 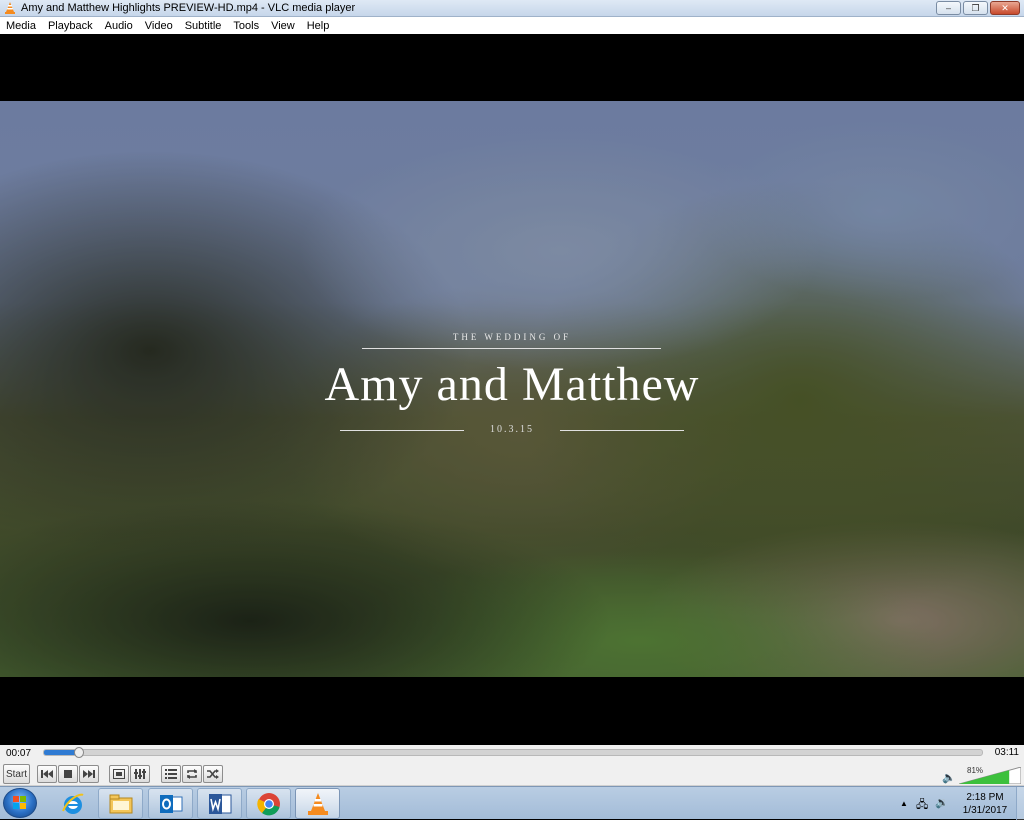 I want to click on next-button, so click(x=89, y=774).